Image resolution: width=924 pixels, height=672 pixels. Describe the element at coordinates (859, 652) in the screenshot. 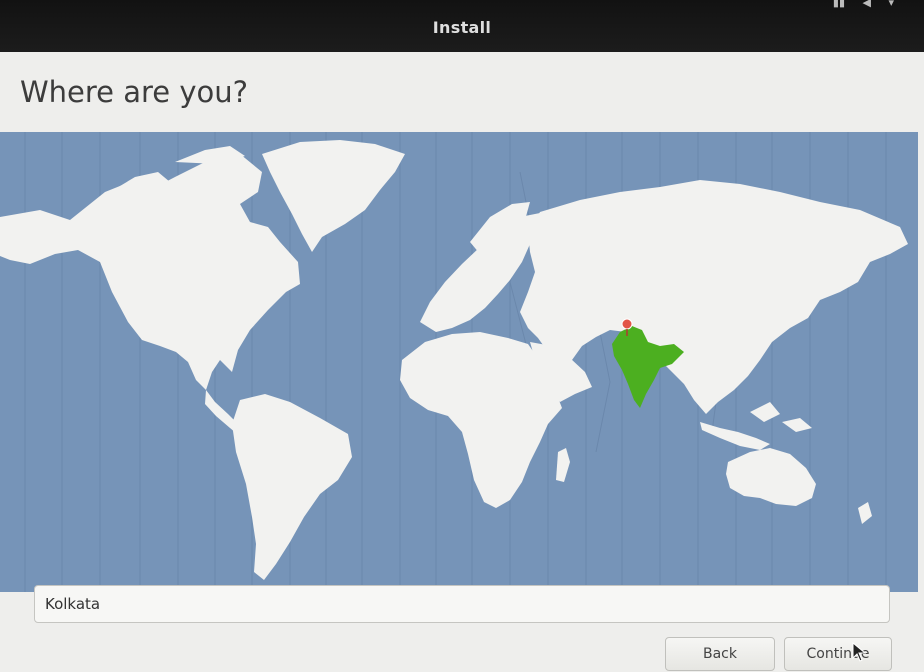

I see `mouse-pointer-icon` at that location.